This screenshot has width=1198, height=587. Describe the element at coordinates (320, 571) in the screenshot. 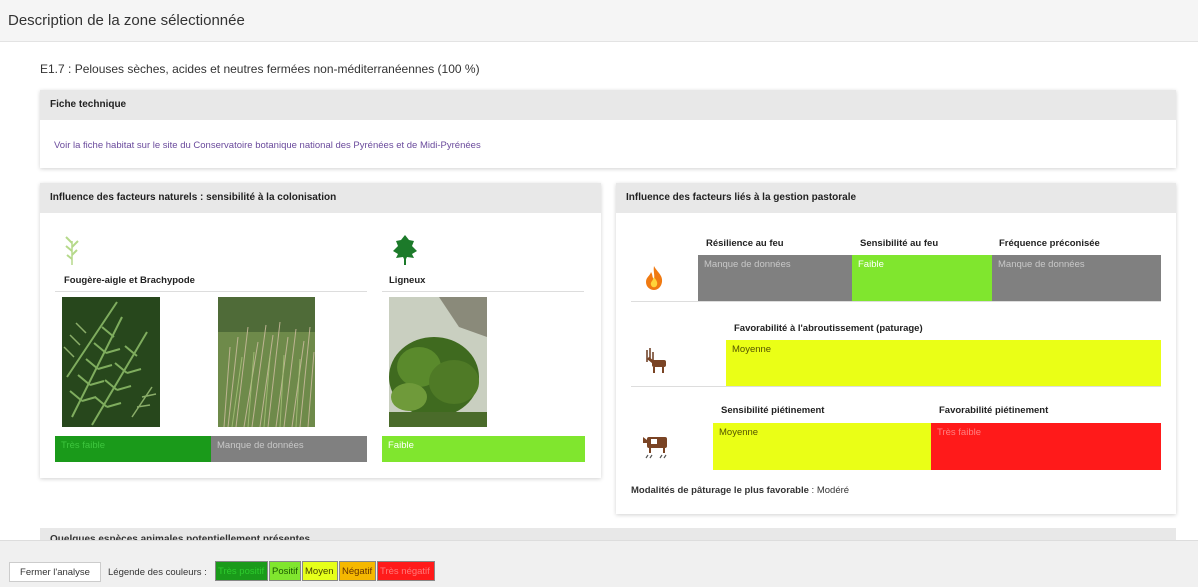

I see `legend-item: Moyen` at that location.